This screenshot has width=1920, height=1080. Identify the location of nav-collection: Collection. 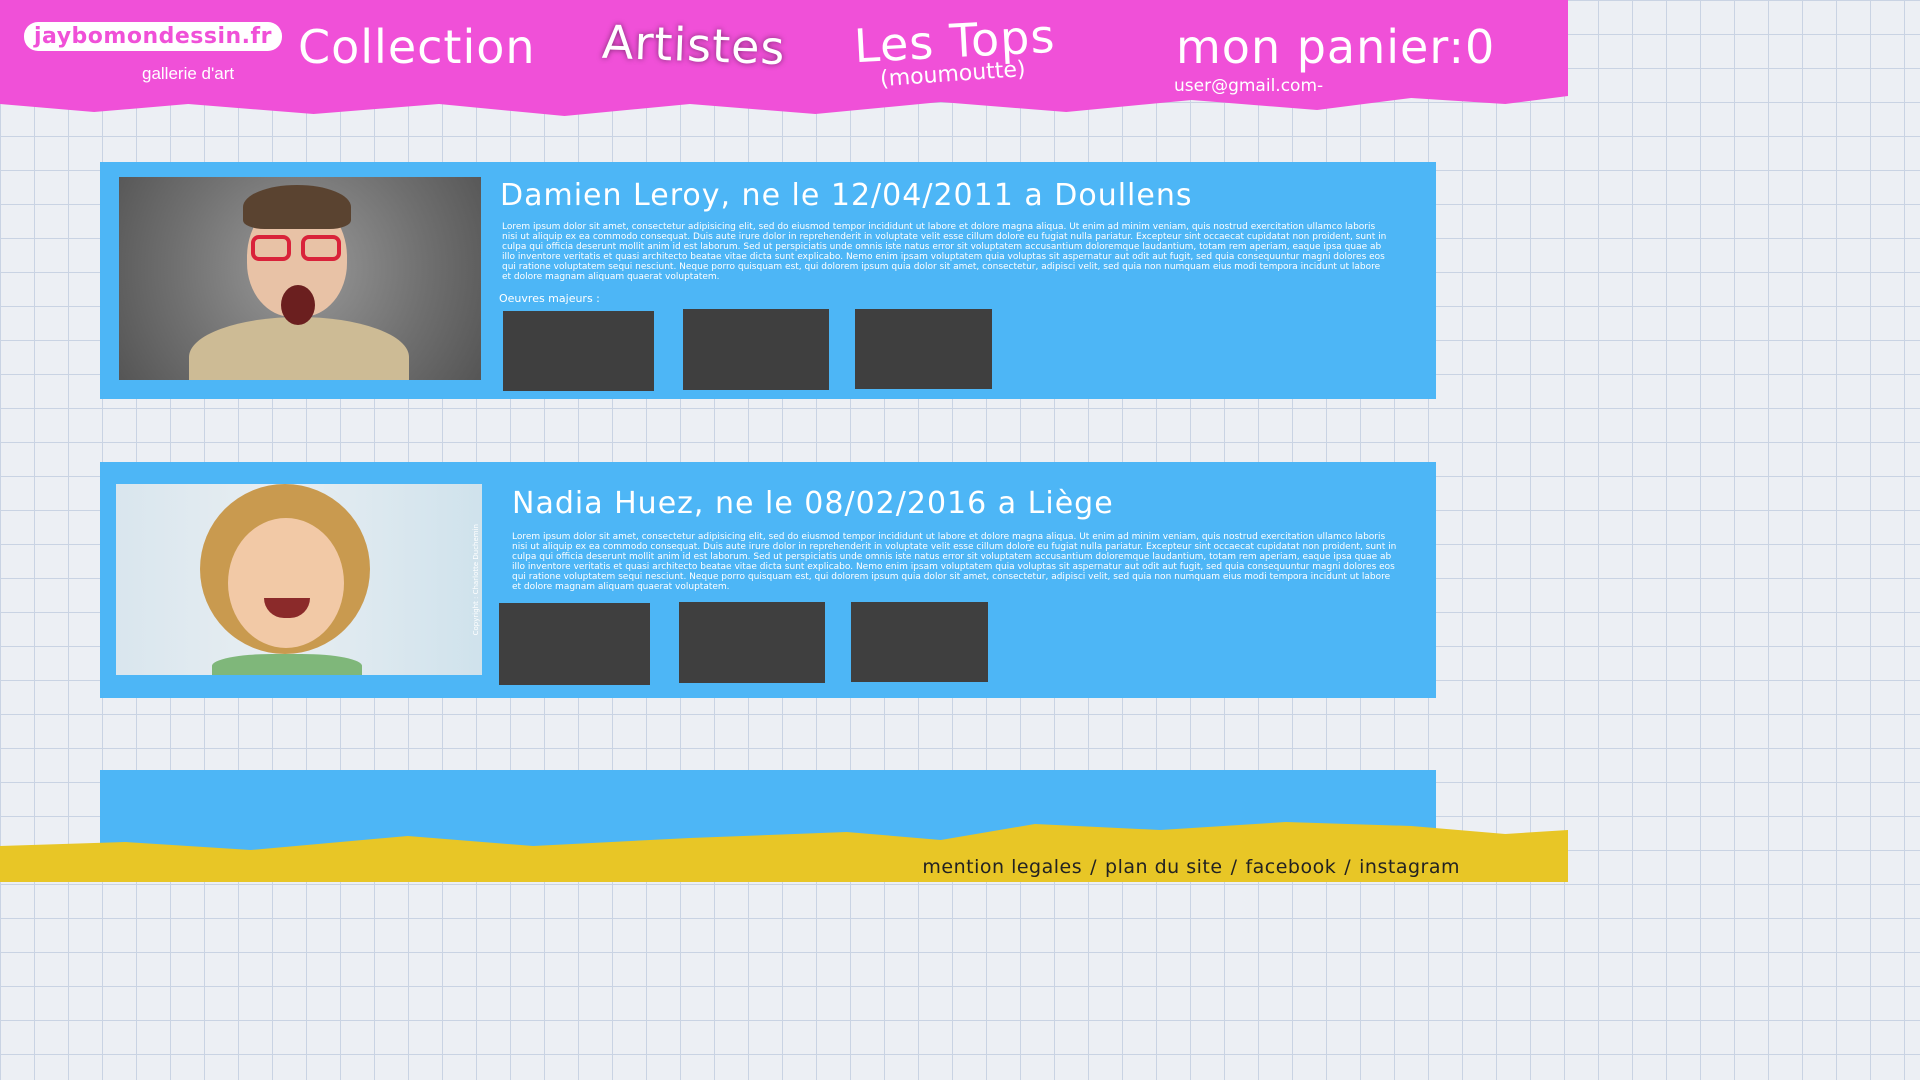
(417, 47).